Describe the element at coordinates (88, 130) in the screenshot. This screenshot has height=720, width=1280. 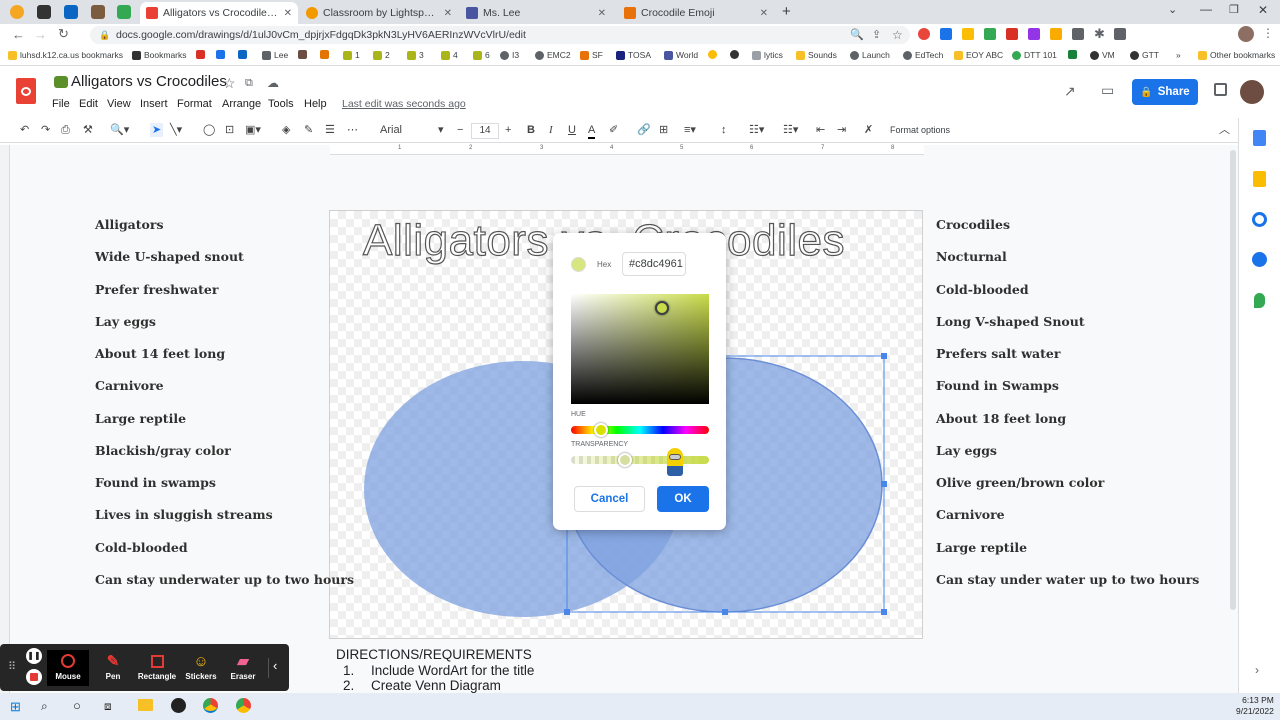
I see `paint-format-icon: ⚒` at that location.